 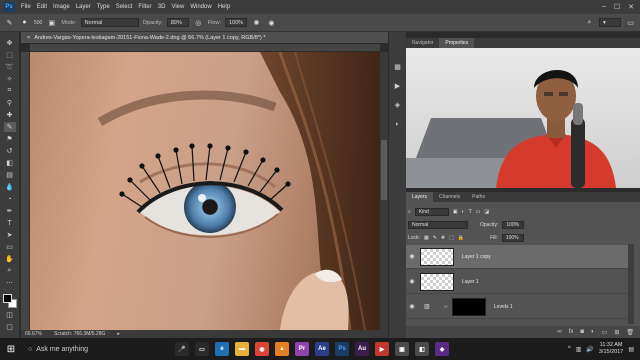 What do you see at coordinates (589, 349) in the screenshot?
I see `volume-icon: 🔊` at bounding box center [589, 349].